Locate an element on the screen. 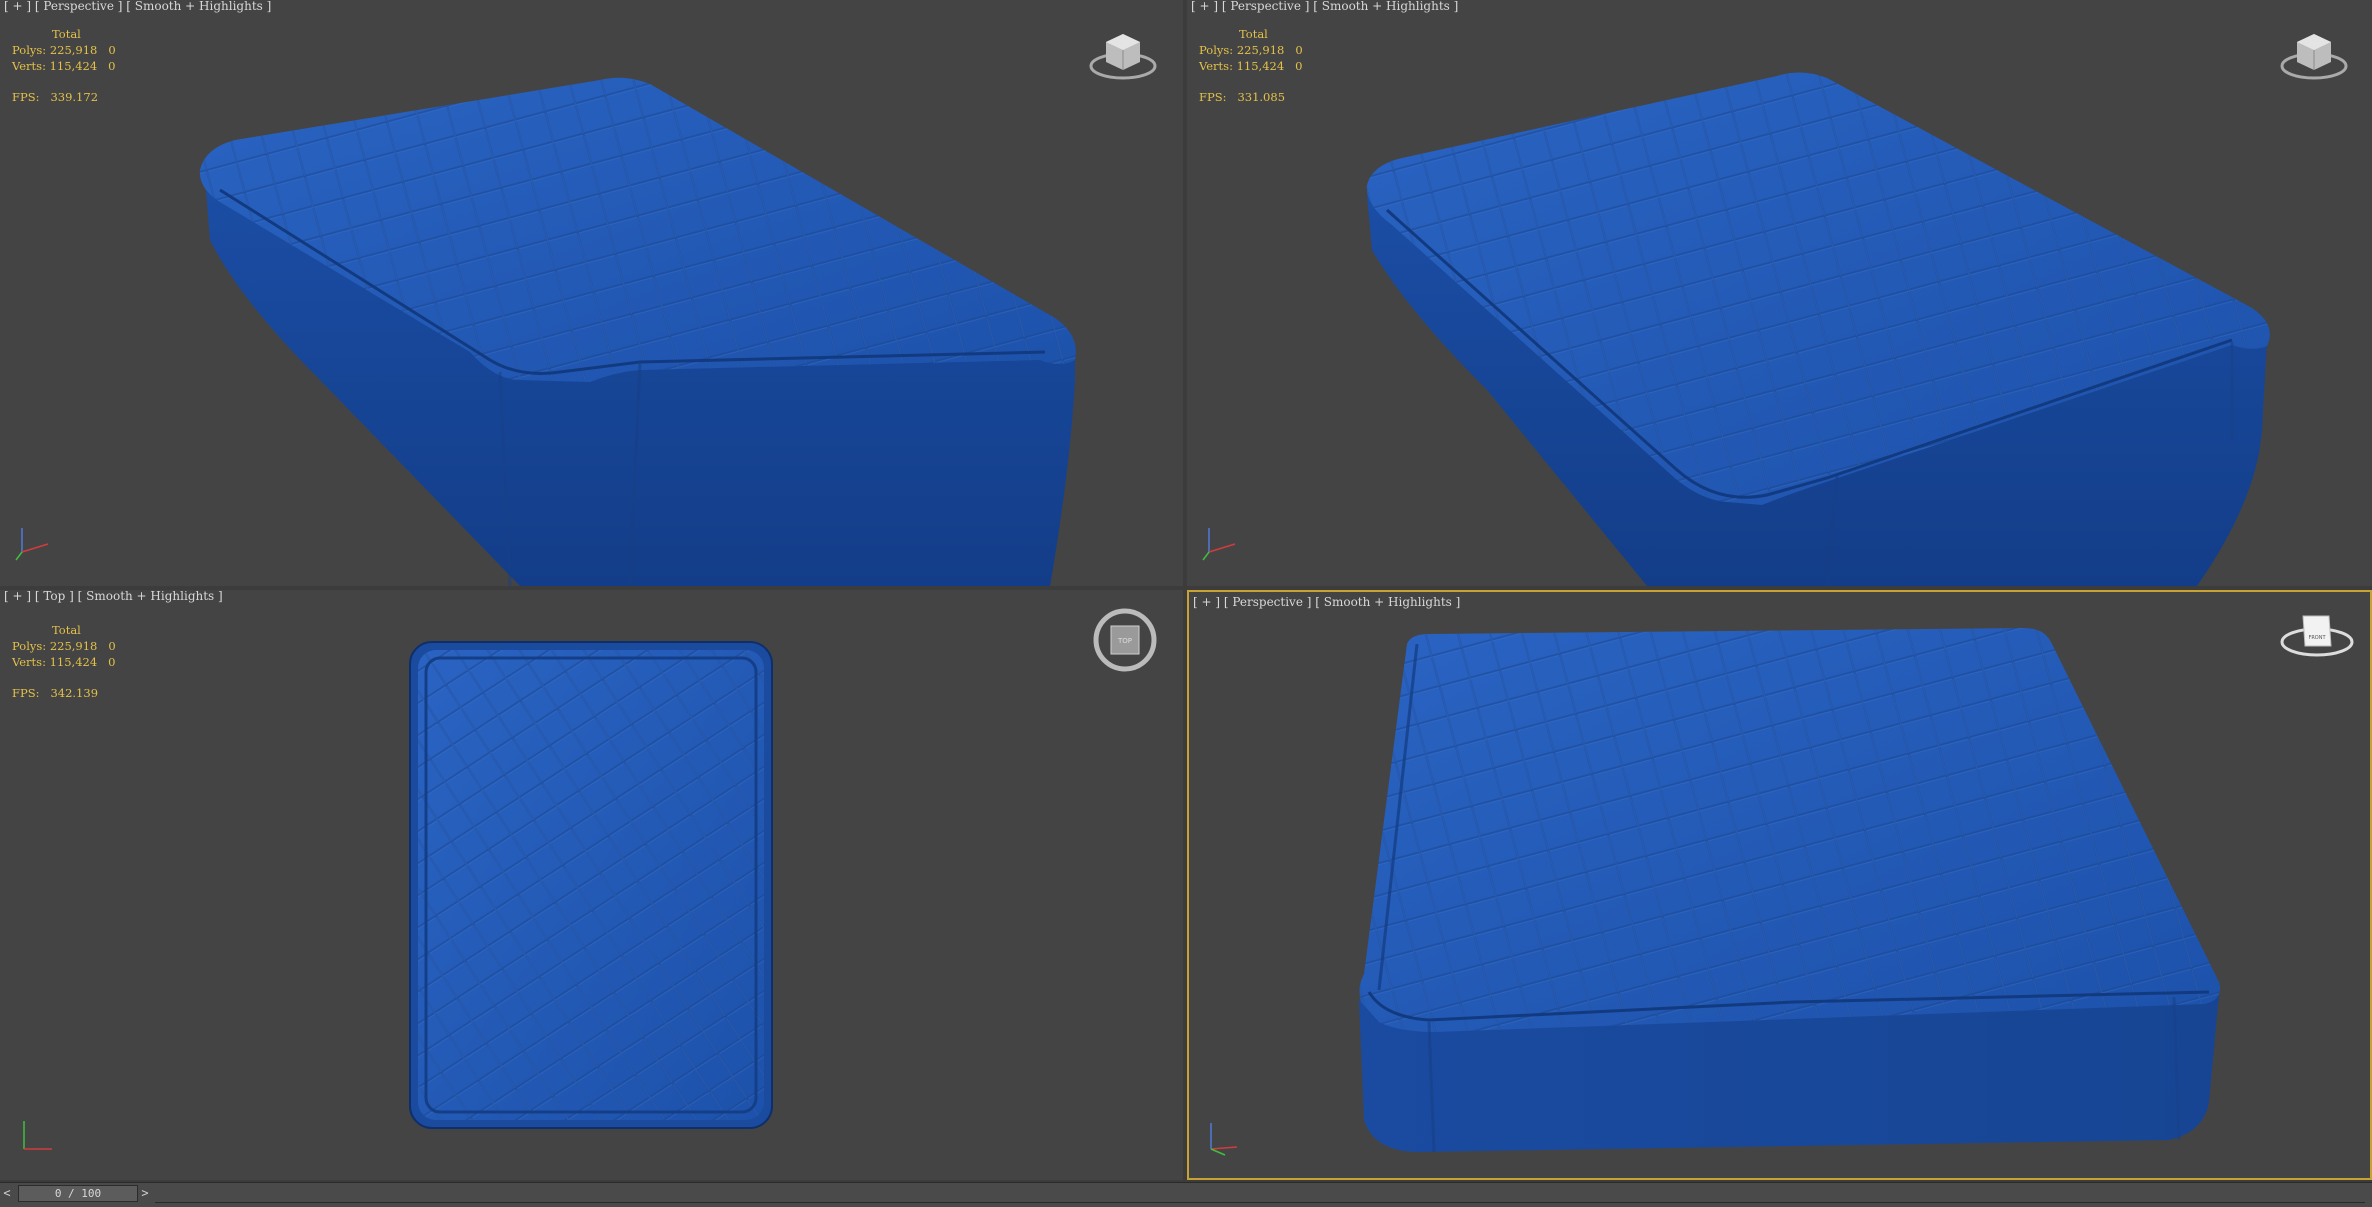 This screenshot has height=1207, width=2372. viewcube-top-label: TOP is located at coordinates (1124, 641).